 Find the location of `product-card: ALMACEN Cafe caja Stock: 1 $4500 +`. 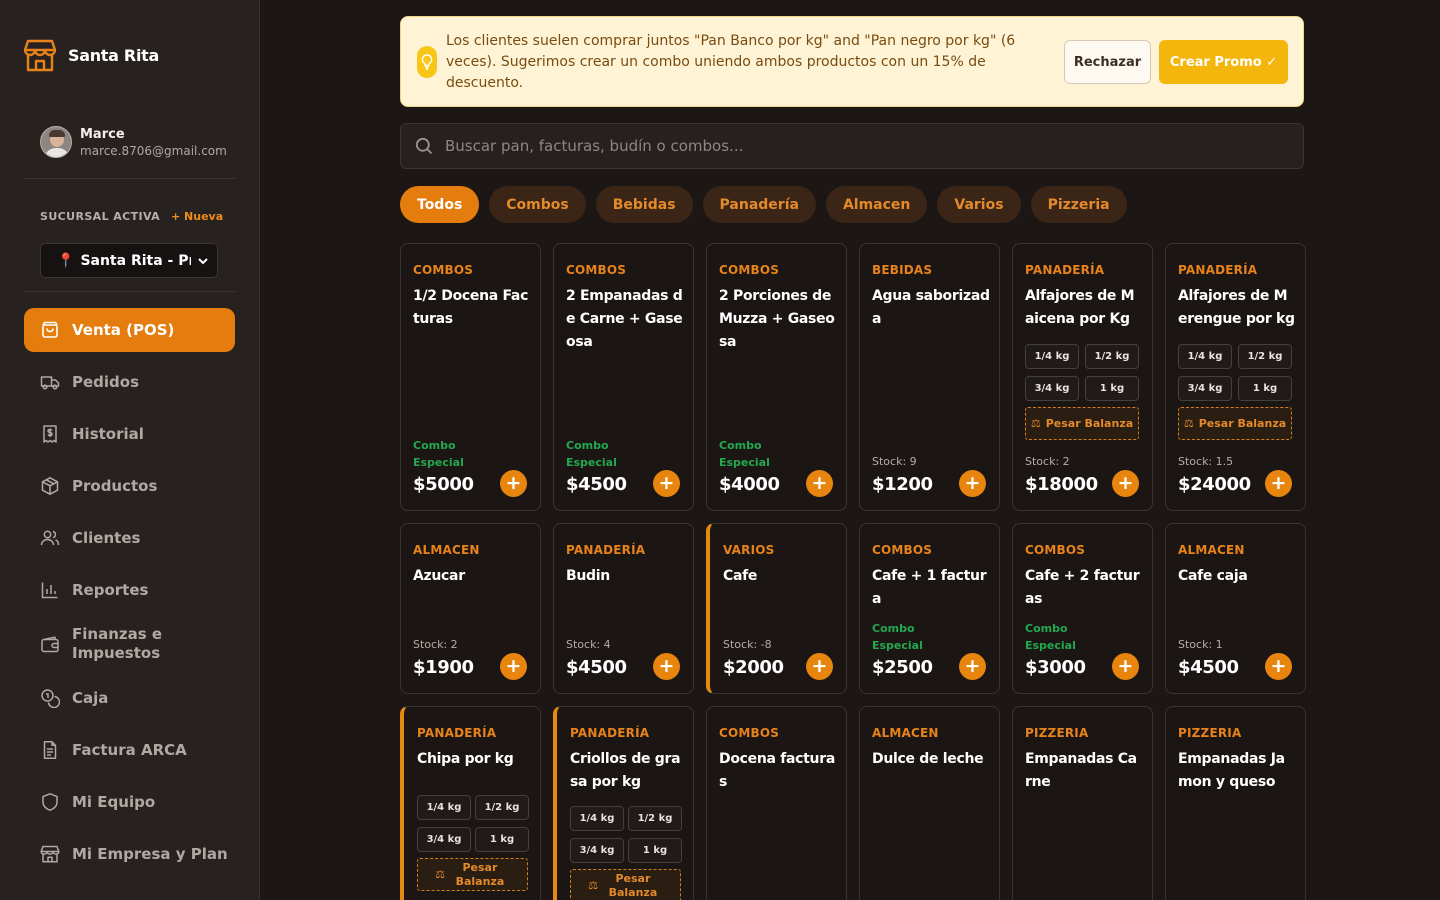

product-card: ALMACEN Cafe caja Stock: 1 $4500 + is located at coordinates (1235, 608).